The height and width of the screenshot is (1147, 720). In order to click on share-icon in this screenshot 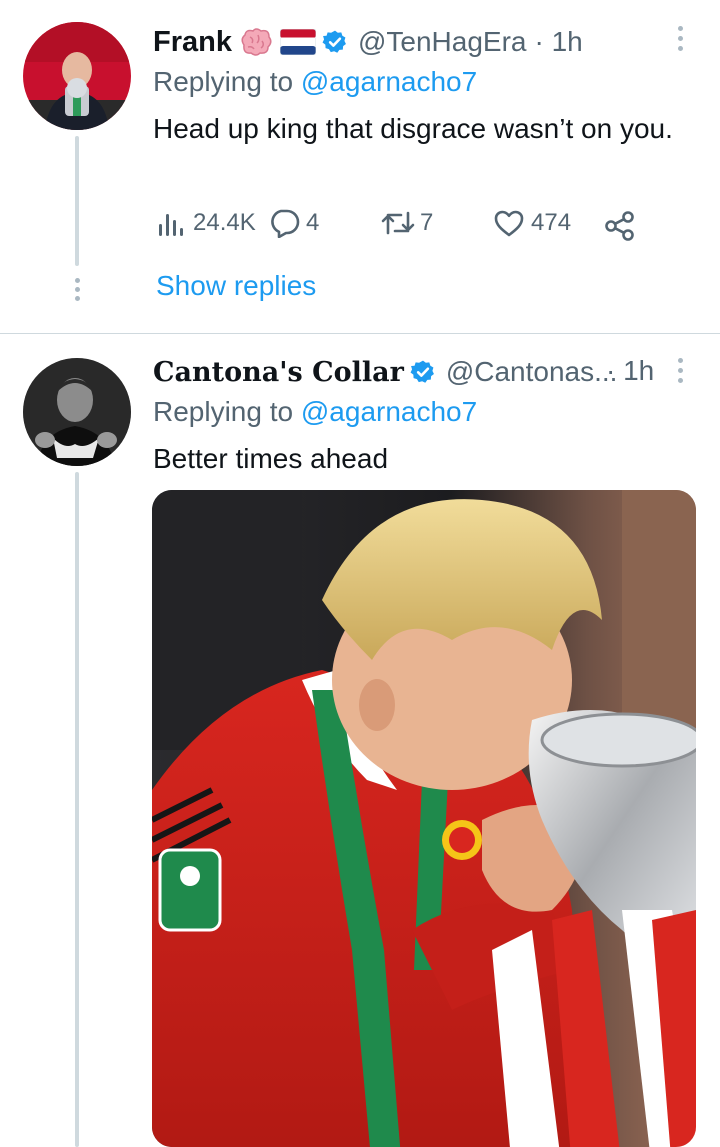, I will do `click(620, 226)`.